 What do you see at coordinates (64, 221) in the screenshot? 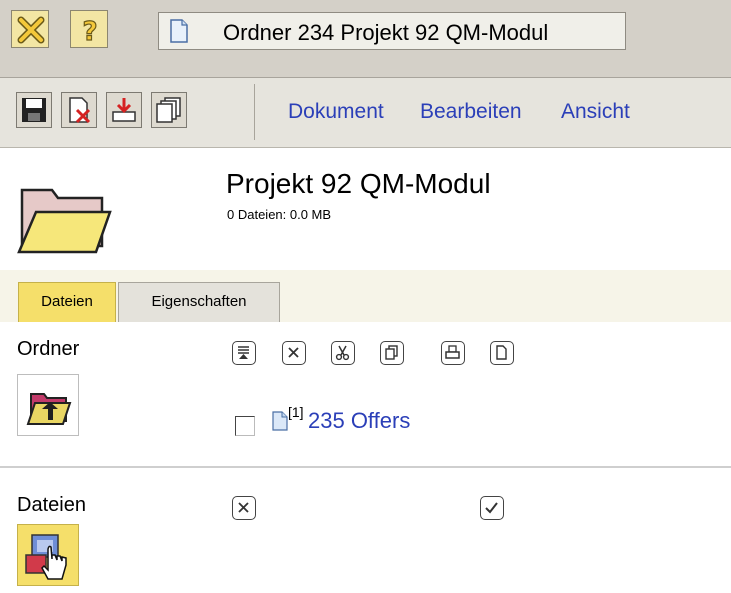
I see `folder-icon` at bounding box center [64, 221].